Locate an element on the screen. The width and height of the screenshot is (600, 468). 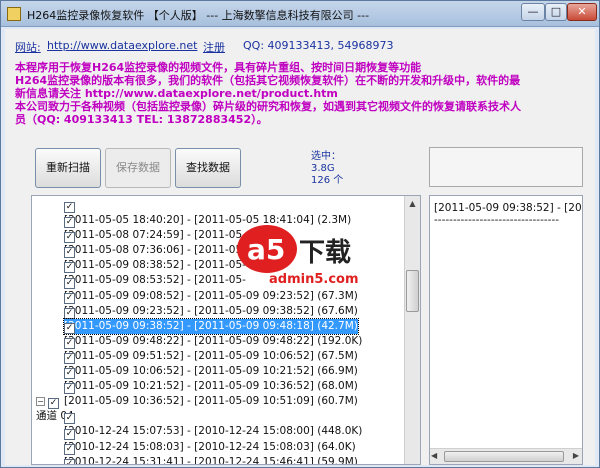
app-icon is located at coordinates (14, 14).